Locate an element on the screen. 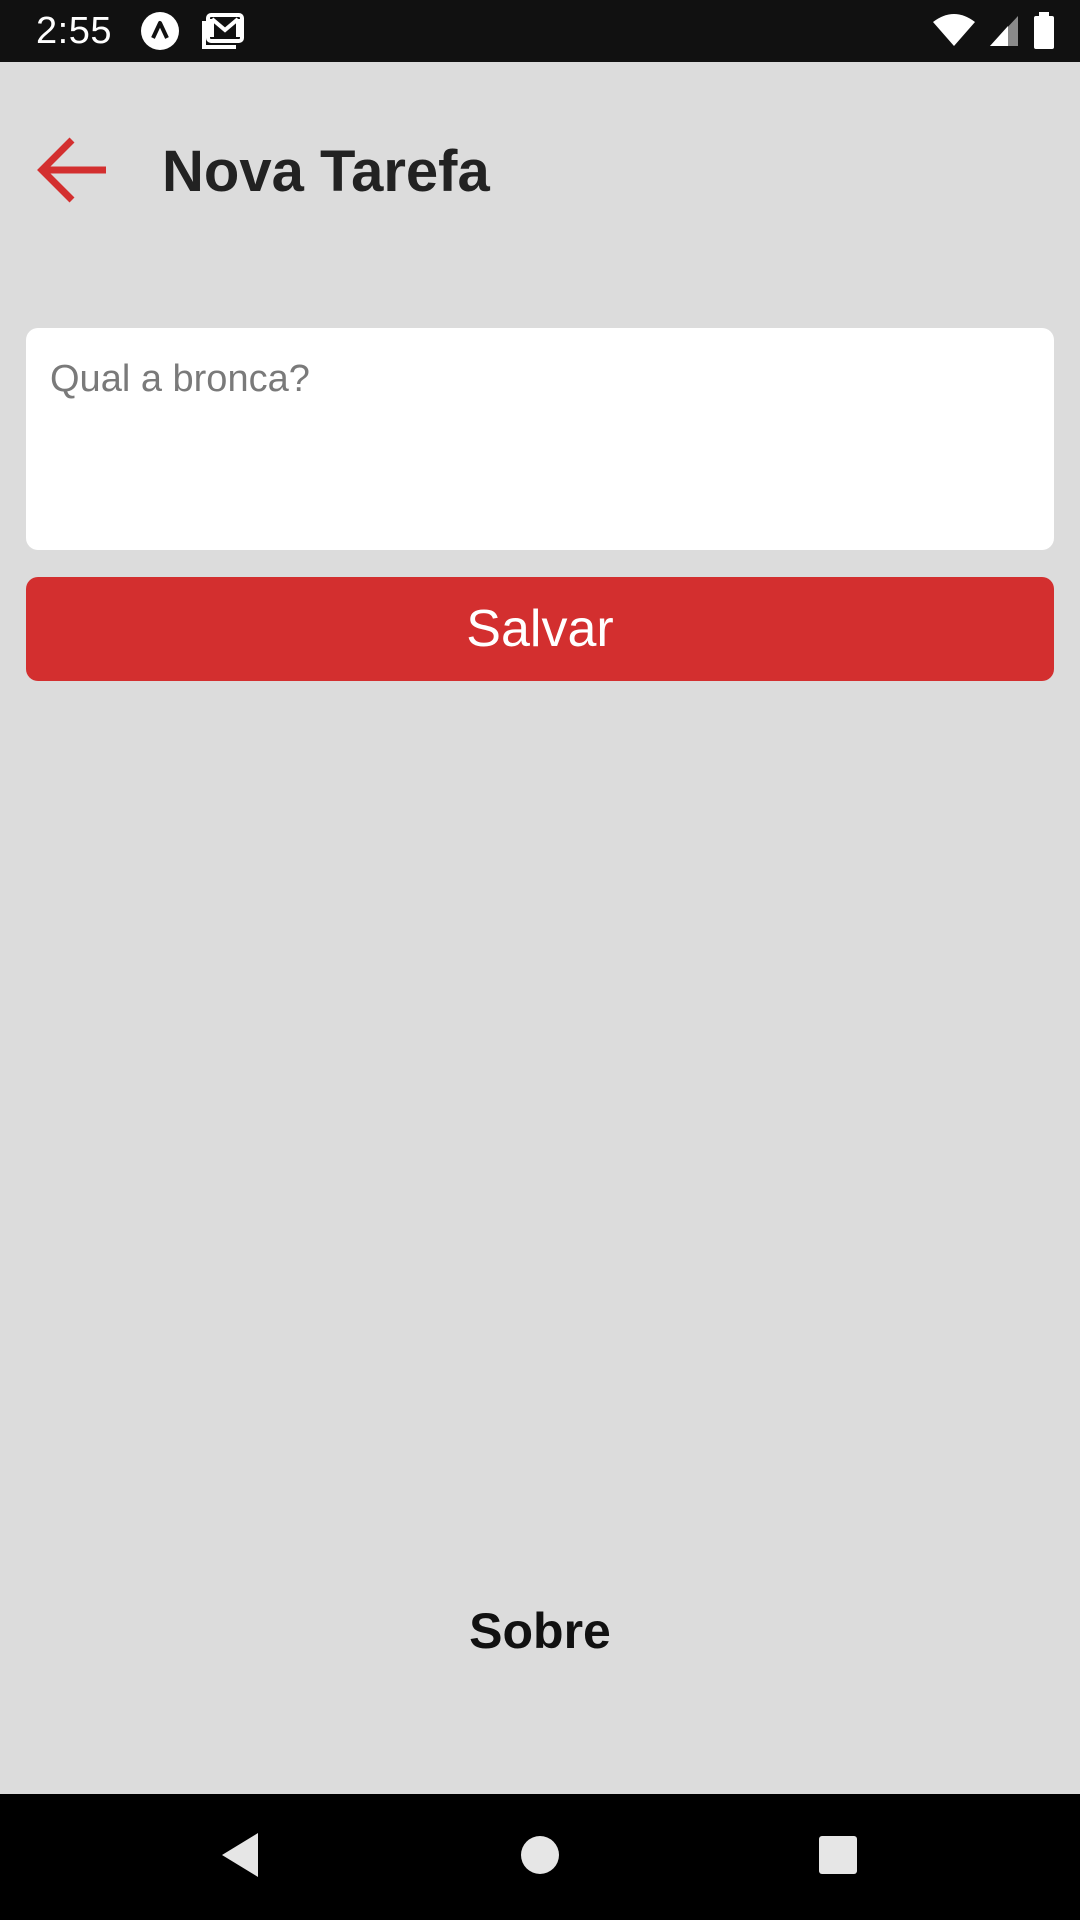 This screenshot has height=1920, width=1080. back-triangle-icon is located at coordinates (240, 1857).